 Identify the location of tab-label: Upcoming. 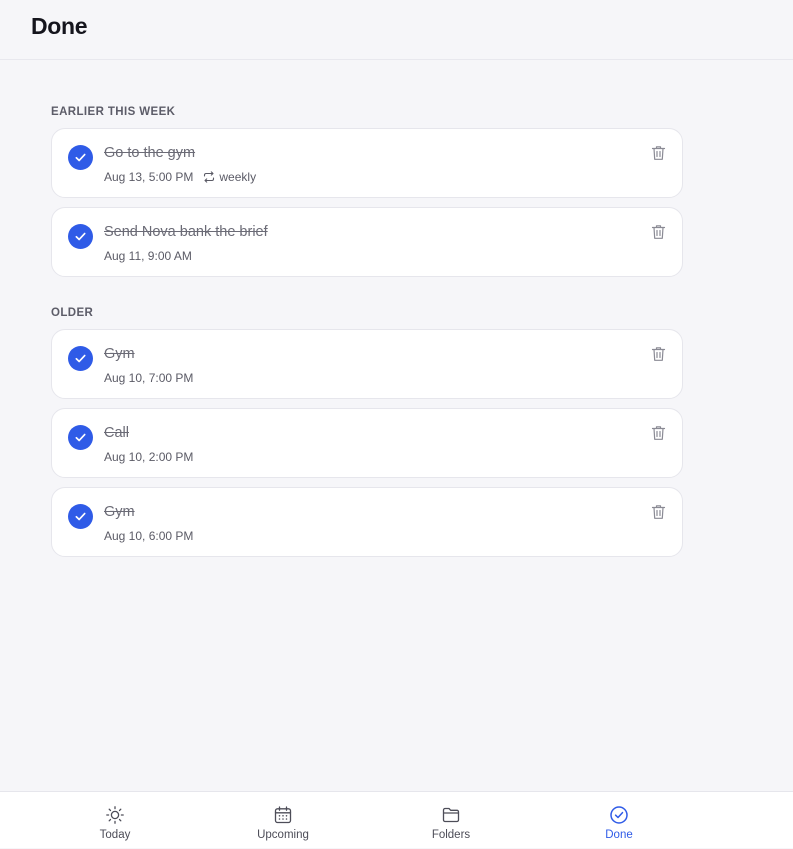
(283, 835).